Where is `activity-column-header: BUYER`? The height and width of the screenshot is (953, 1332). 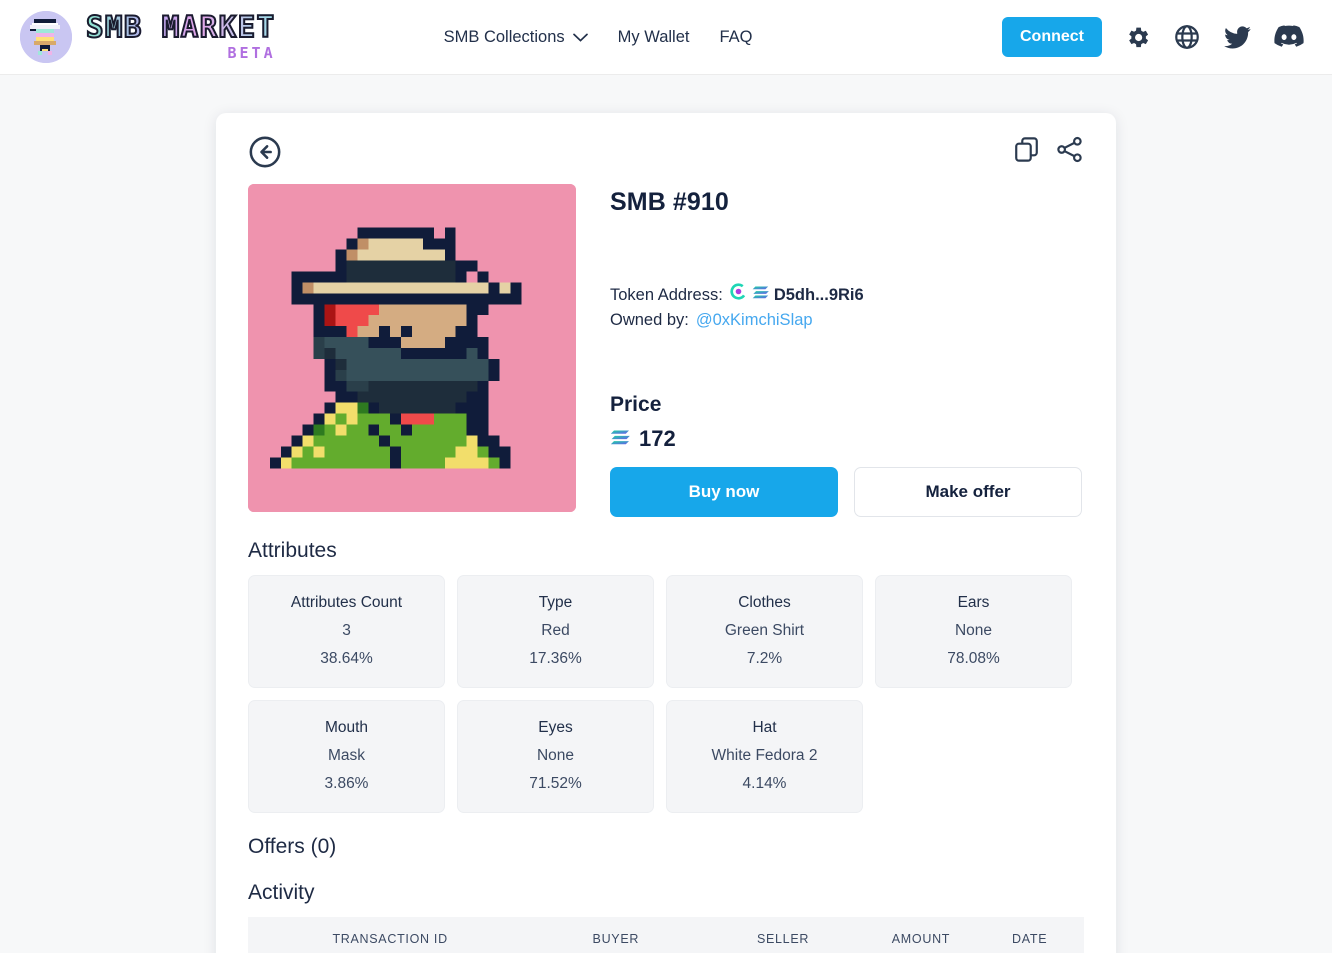
activity-column-header: BUYER is located at coordinates (616, 935).